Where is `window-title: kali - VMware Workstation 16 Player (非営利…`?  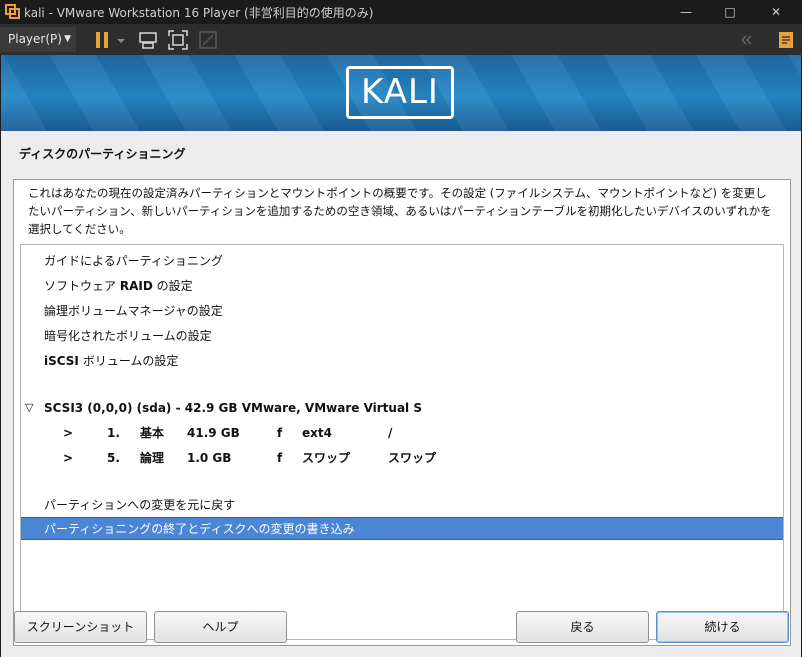 window-title: kali - VMware Workstation 16 Player (非営利… is located at coordinates (199, 13).